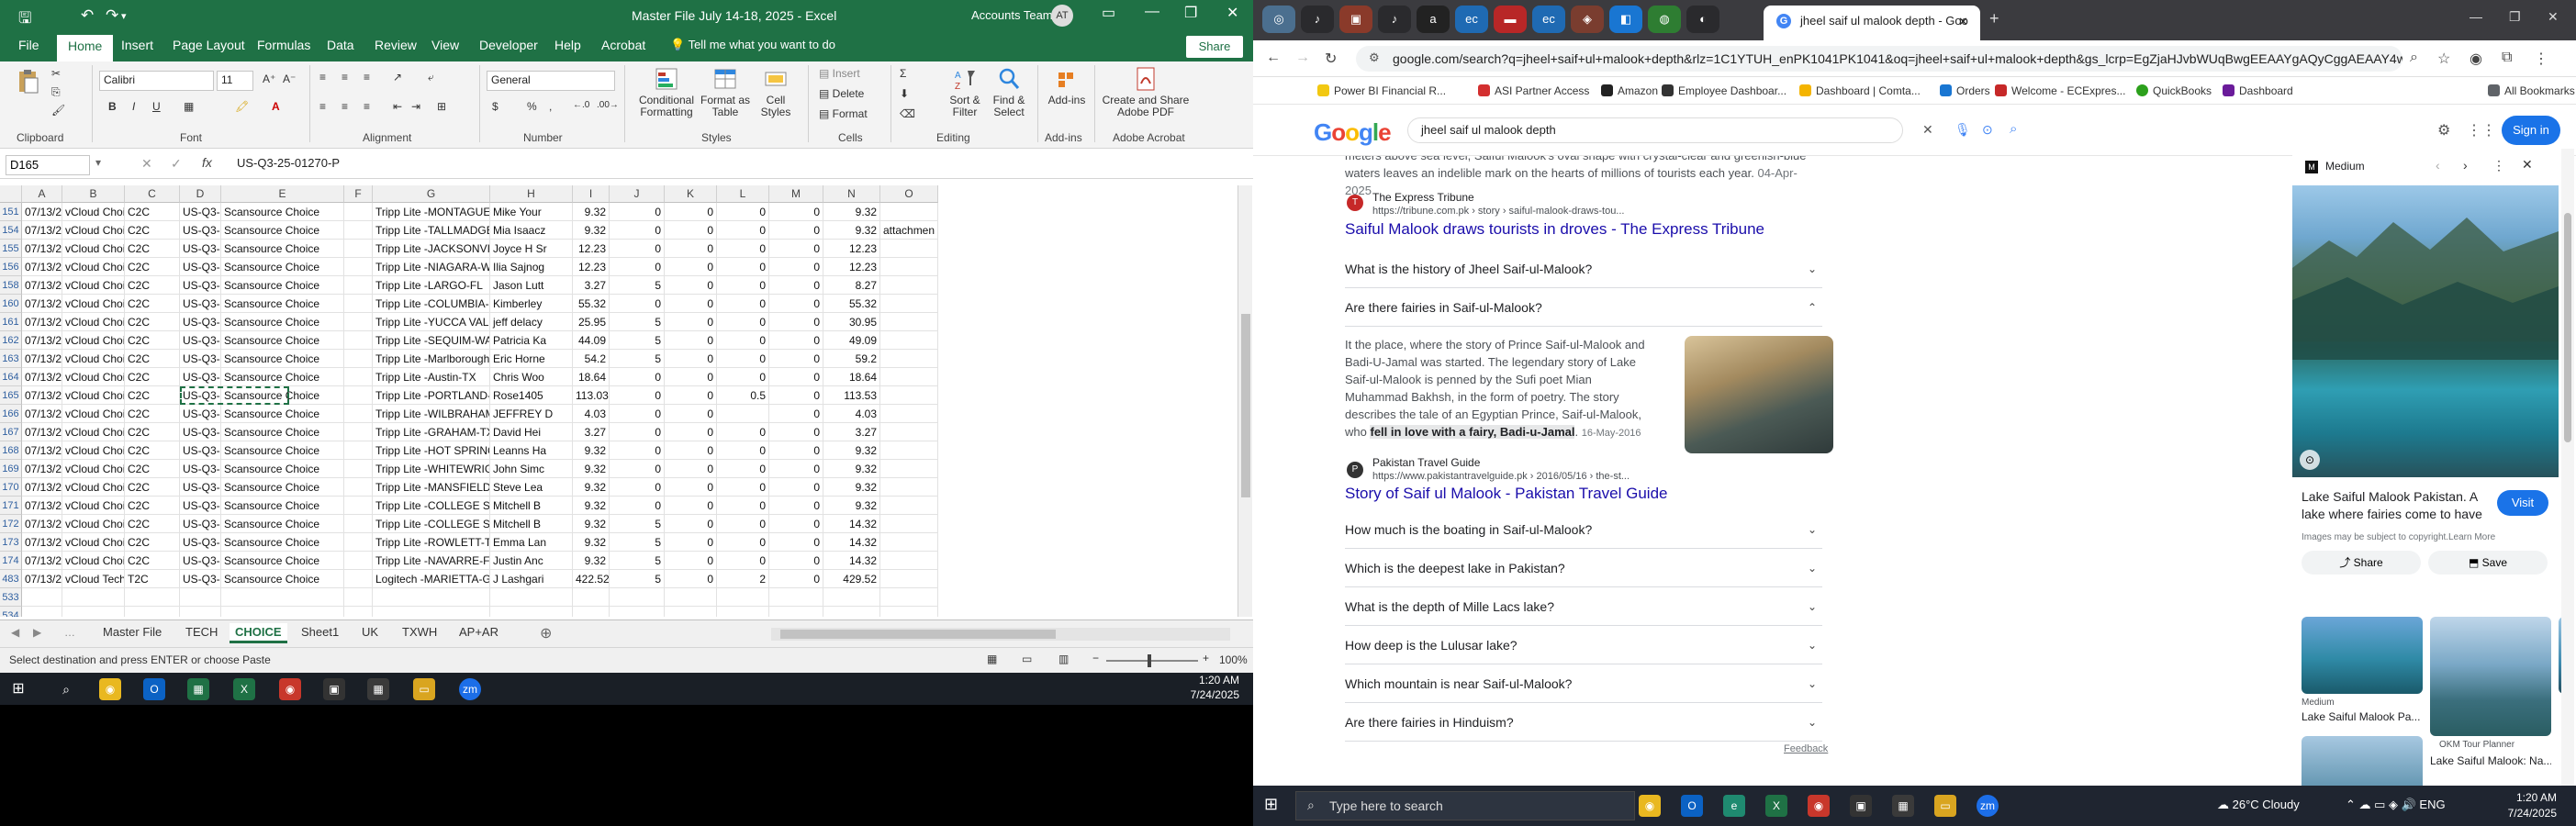 The image size is (2576, 826). What do you see at coordinates (1317, 20) in the screenshot?
I see `tab-favicon-2: ♪` at bounding box center [1317, 20].